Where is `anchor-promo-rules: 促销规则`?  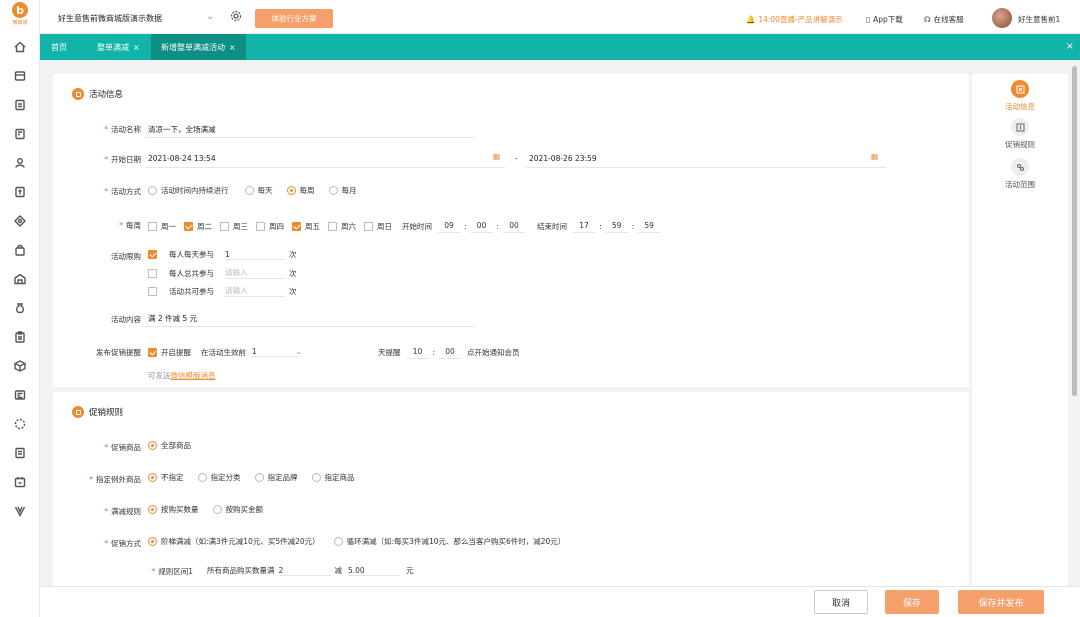 anchor-promo-rules: 促销规则 is located at coordinates (1020, 134).